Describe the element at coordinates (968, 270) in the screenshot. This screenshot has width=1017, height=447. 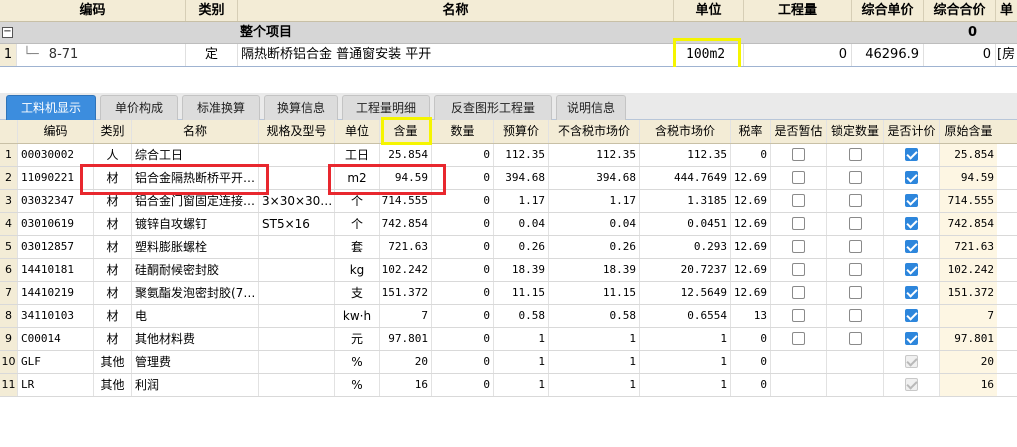
I see `cell-original-content: 102.242` at that location.